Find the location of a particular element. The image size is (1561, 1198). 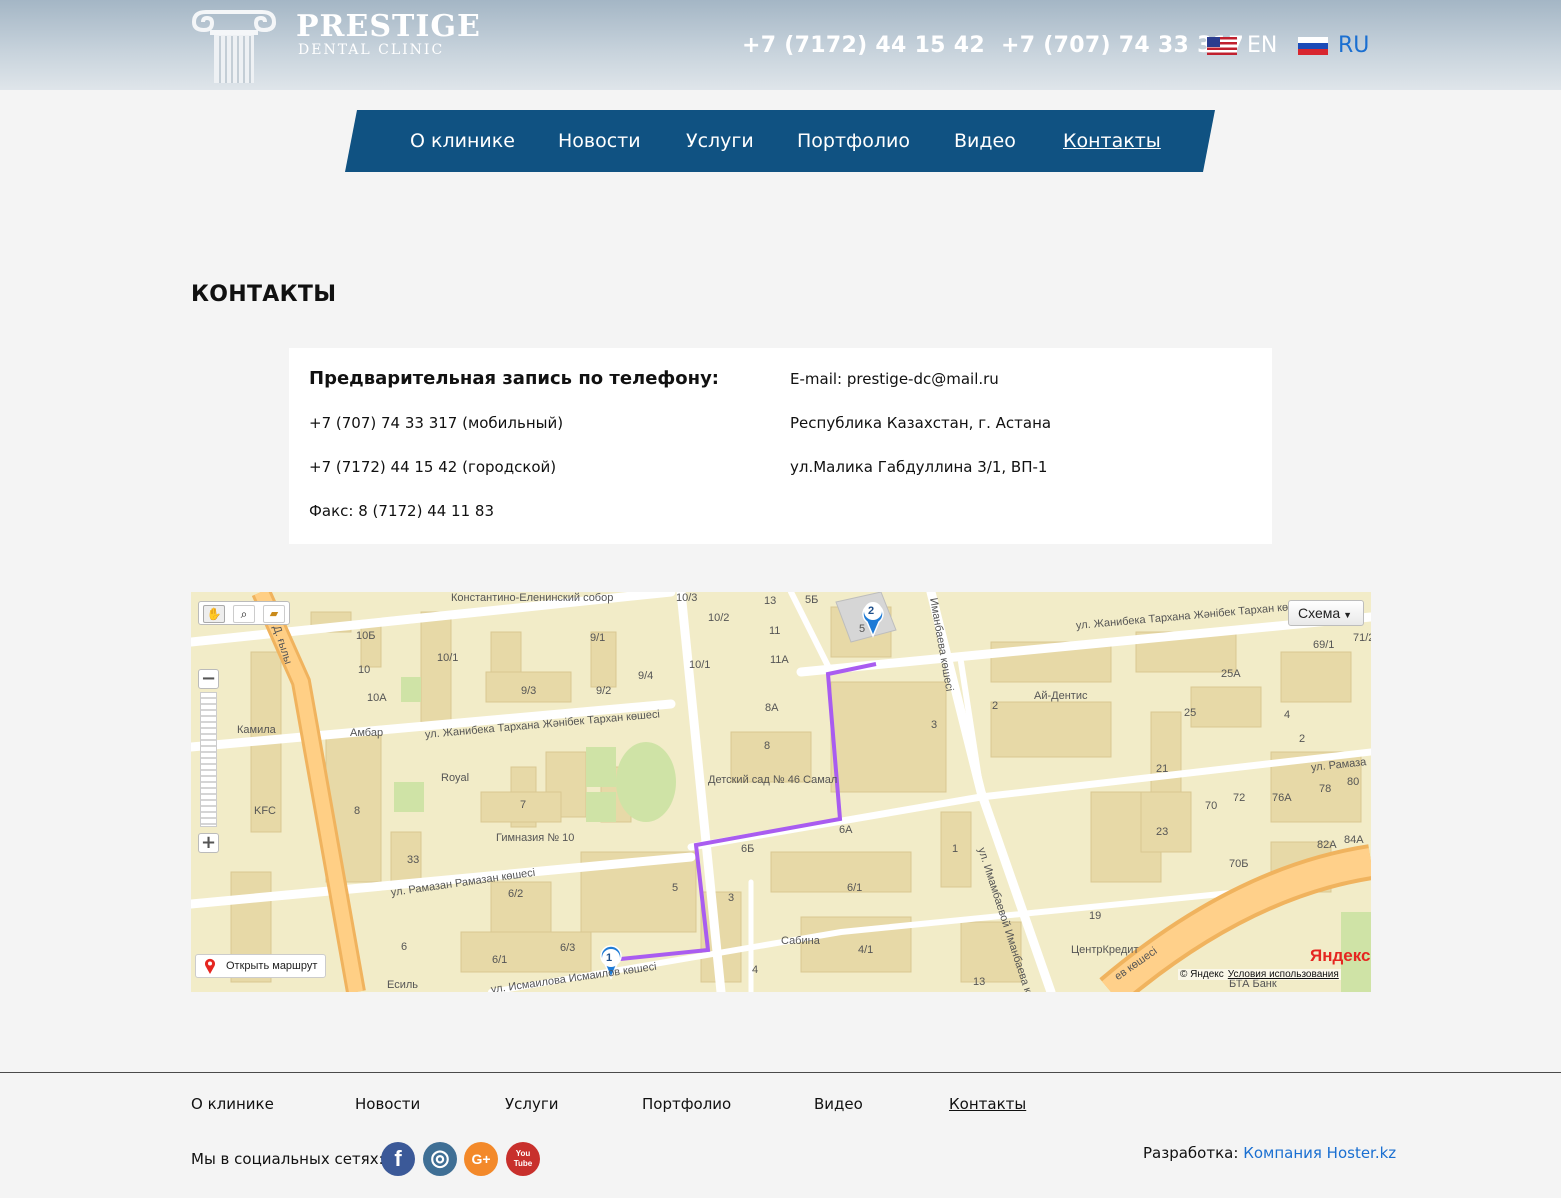

mobile-phone: +7 (707) 74 33 317 (мобильный) is located at coordinates (436, 423).